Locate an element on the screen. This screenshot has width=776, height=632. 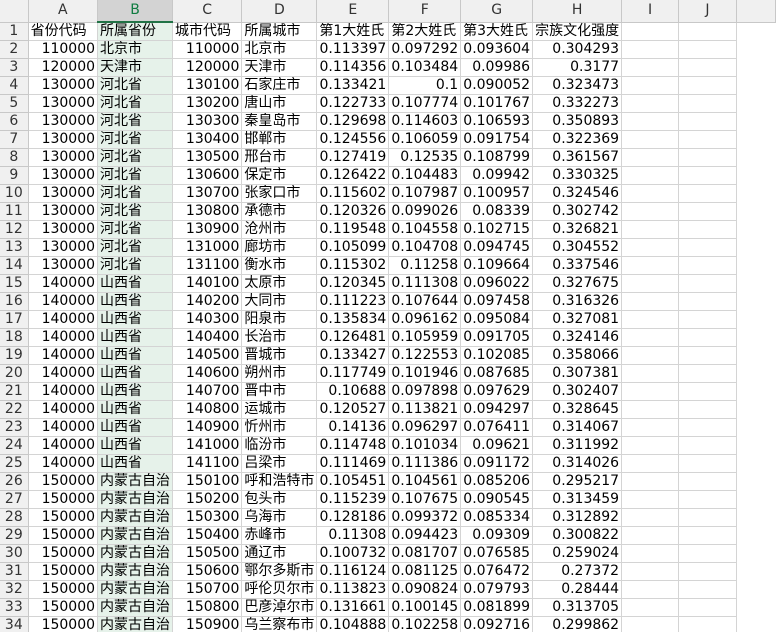
cell: 0.097898 is located at coordinates (425, 391).